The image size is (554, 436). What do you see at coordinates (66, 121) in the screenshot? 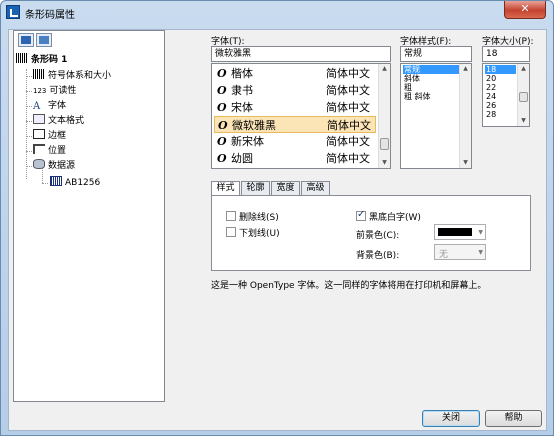
I see `tree-item-label: 文本格式` at bounding box center [66, 121].